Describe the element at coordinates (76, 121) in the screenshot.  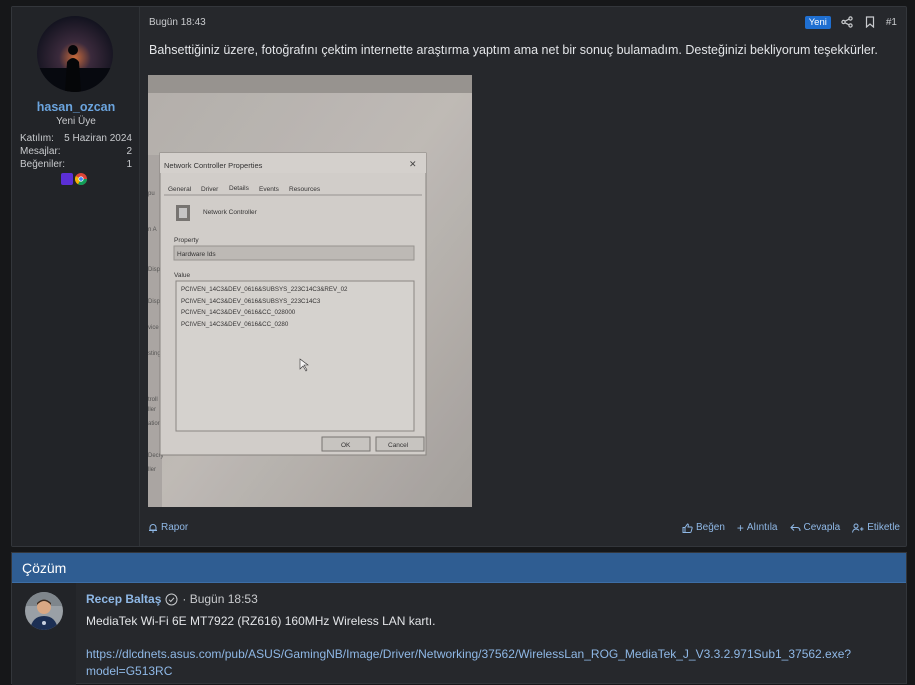
I see `user-title: Yeni Üye` at that location.